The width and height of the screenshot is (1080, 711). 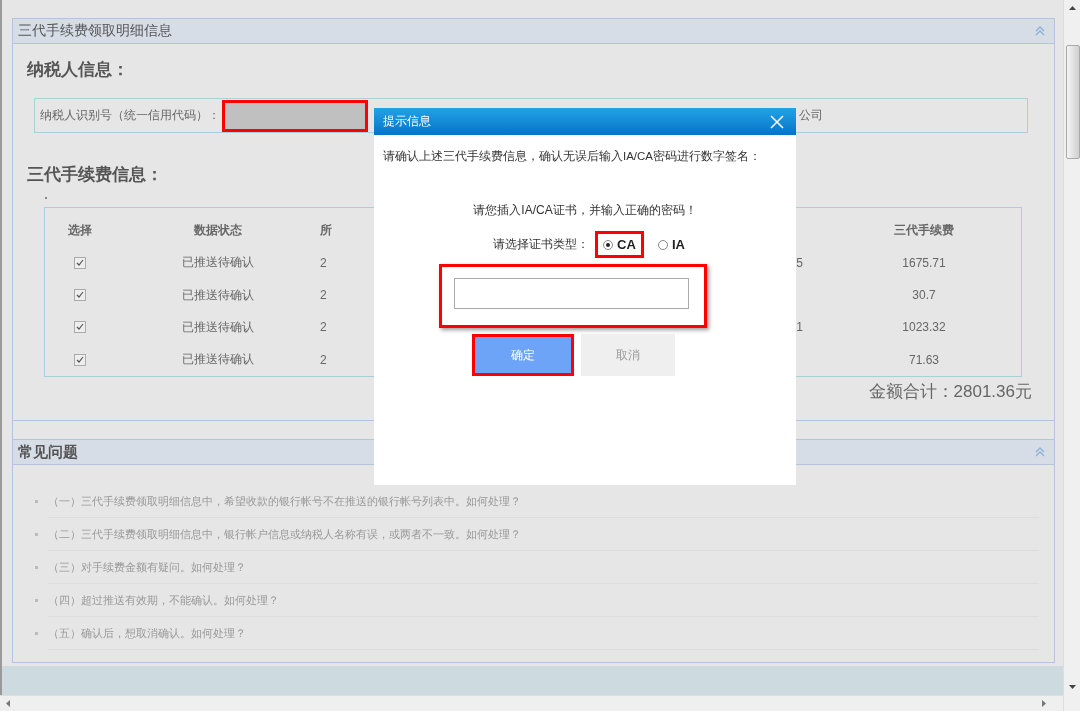 I want to click on table-cell-text: 1023.32, so click(x=924, y=327).